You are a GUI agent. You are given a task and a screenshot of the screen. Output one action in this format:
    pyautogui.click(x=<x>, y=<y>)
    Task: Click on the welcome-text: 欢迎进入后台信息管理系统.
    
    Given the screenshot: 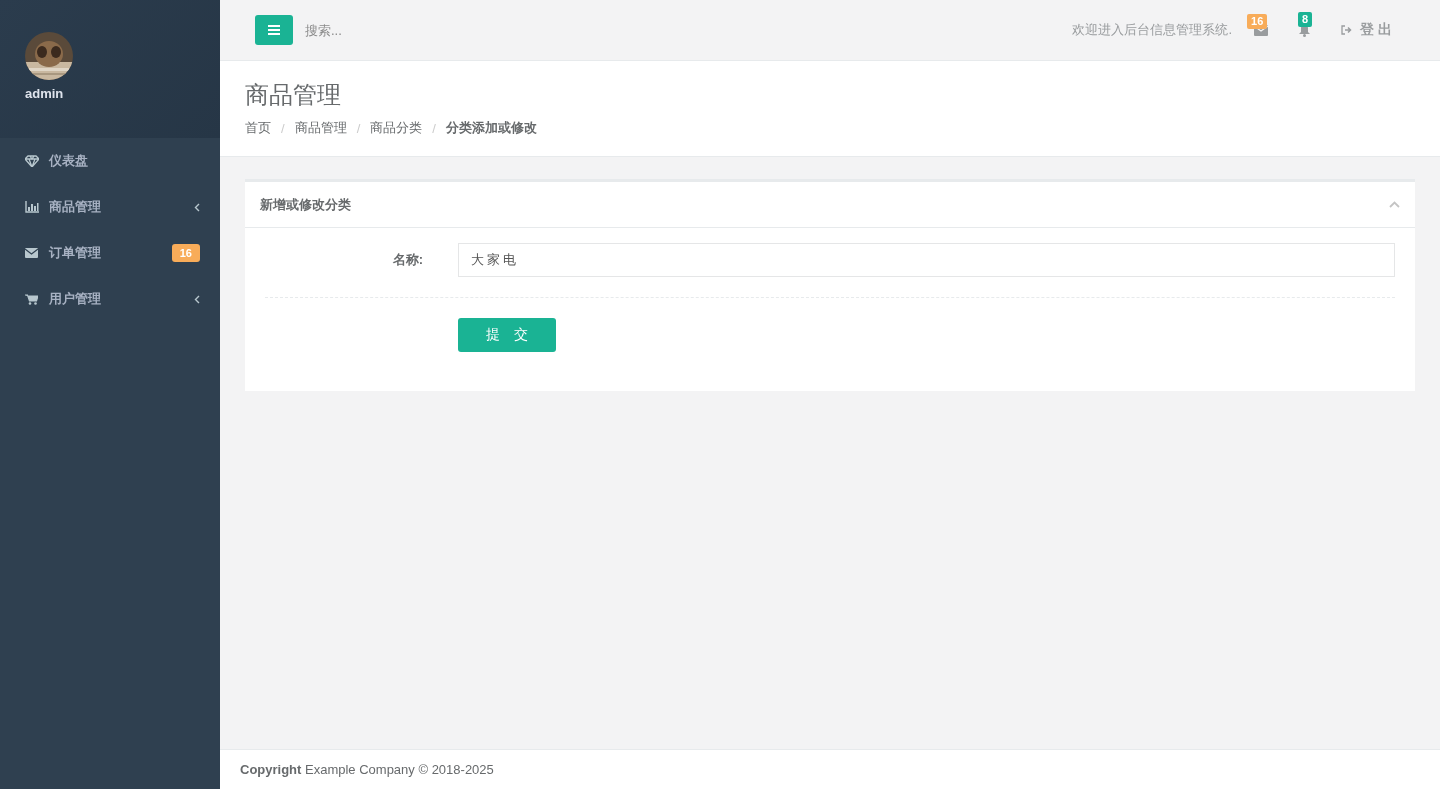 What is the action you would take?
    pyautogui.click(x=1152, y=30)
    